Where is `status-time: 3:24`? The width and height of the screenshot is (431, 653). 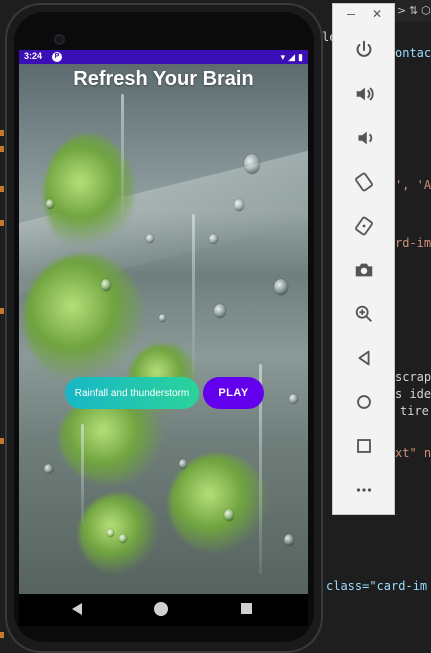
status-time: 3:24 is located at coordinates (33, 56).